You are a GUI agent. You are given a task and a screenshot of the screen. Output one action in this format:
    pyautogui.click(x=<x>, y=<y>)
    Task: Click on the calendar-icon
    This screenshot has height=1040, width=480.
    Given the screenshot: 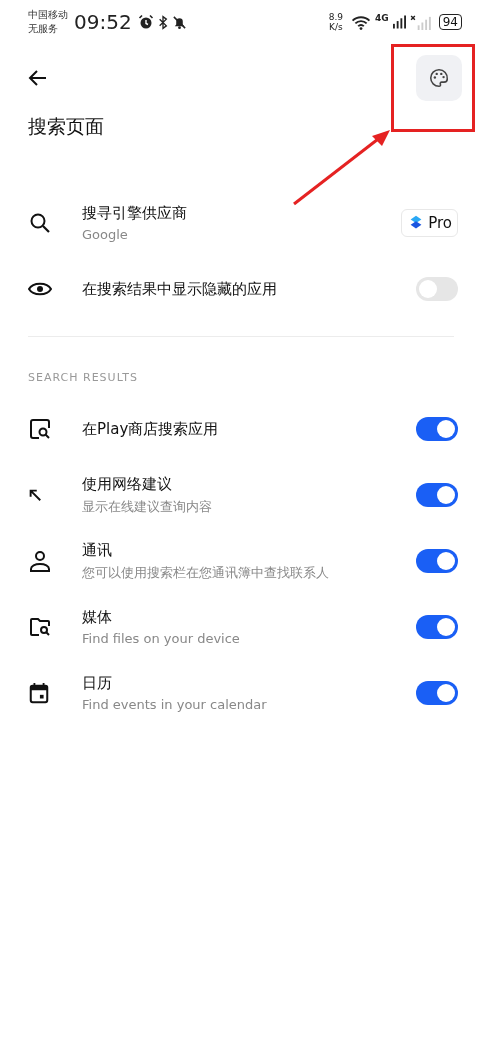 What is the action you would take?
    pyautogui.click(x=39, y=693)
    